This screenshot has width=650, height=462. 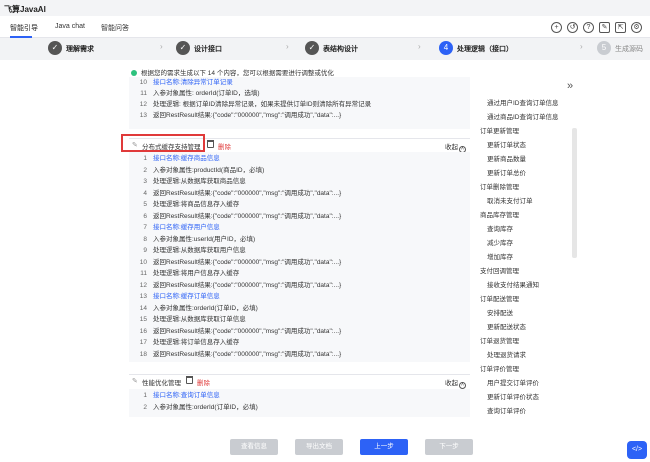 What do you see at coordinates (506, 410) in the screenshot?
I see `outline-item: 查询订单评价` at bounding box center [506, 410].